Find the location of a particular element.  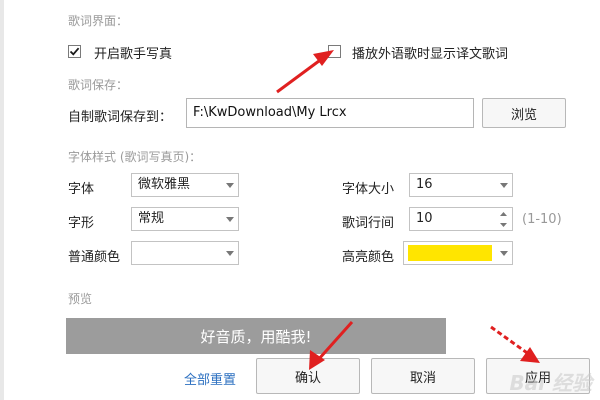

highlight-color-swatch is located at coordinates (450, 253).